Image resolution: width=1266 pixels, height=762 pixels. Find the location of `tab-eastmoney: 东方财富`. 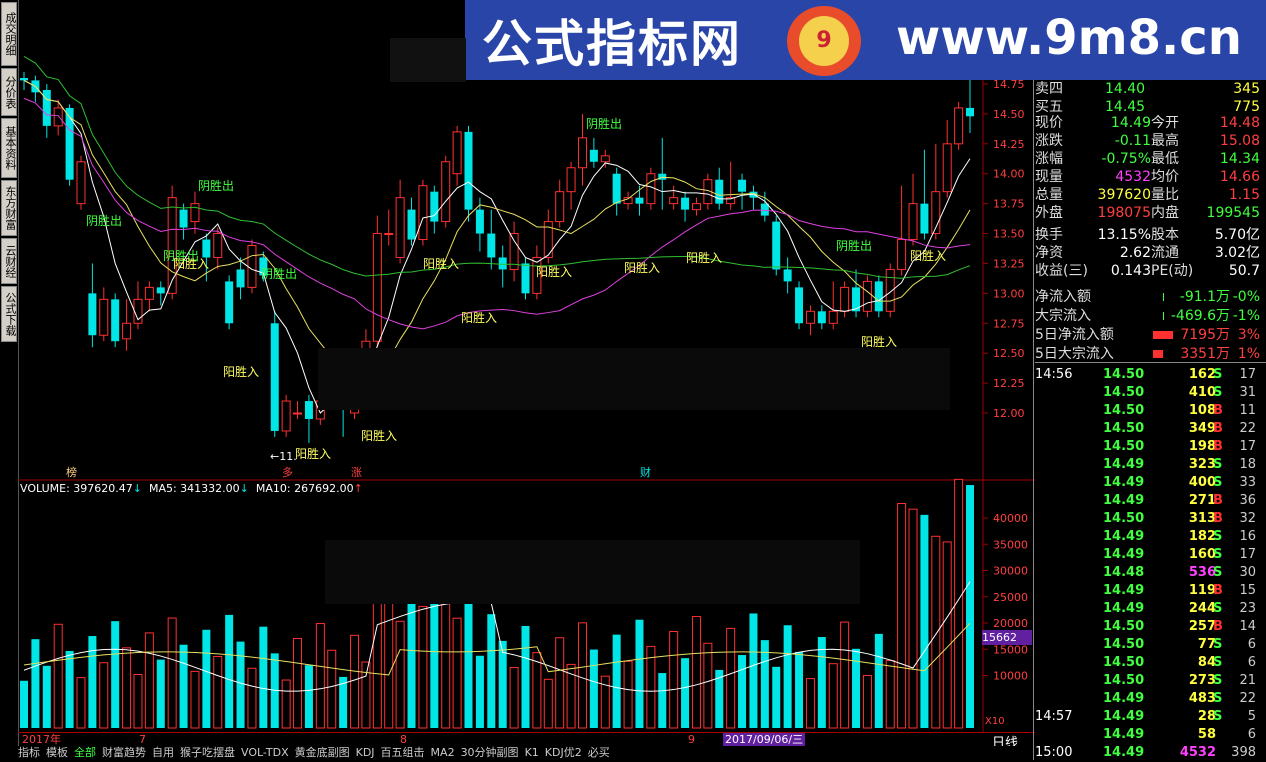

tab-eastmoney: 东方财富 is located at coordinates (9, 208).